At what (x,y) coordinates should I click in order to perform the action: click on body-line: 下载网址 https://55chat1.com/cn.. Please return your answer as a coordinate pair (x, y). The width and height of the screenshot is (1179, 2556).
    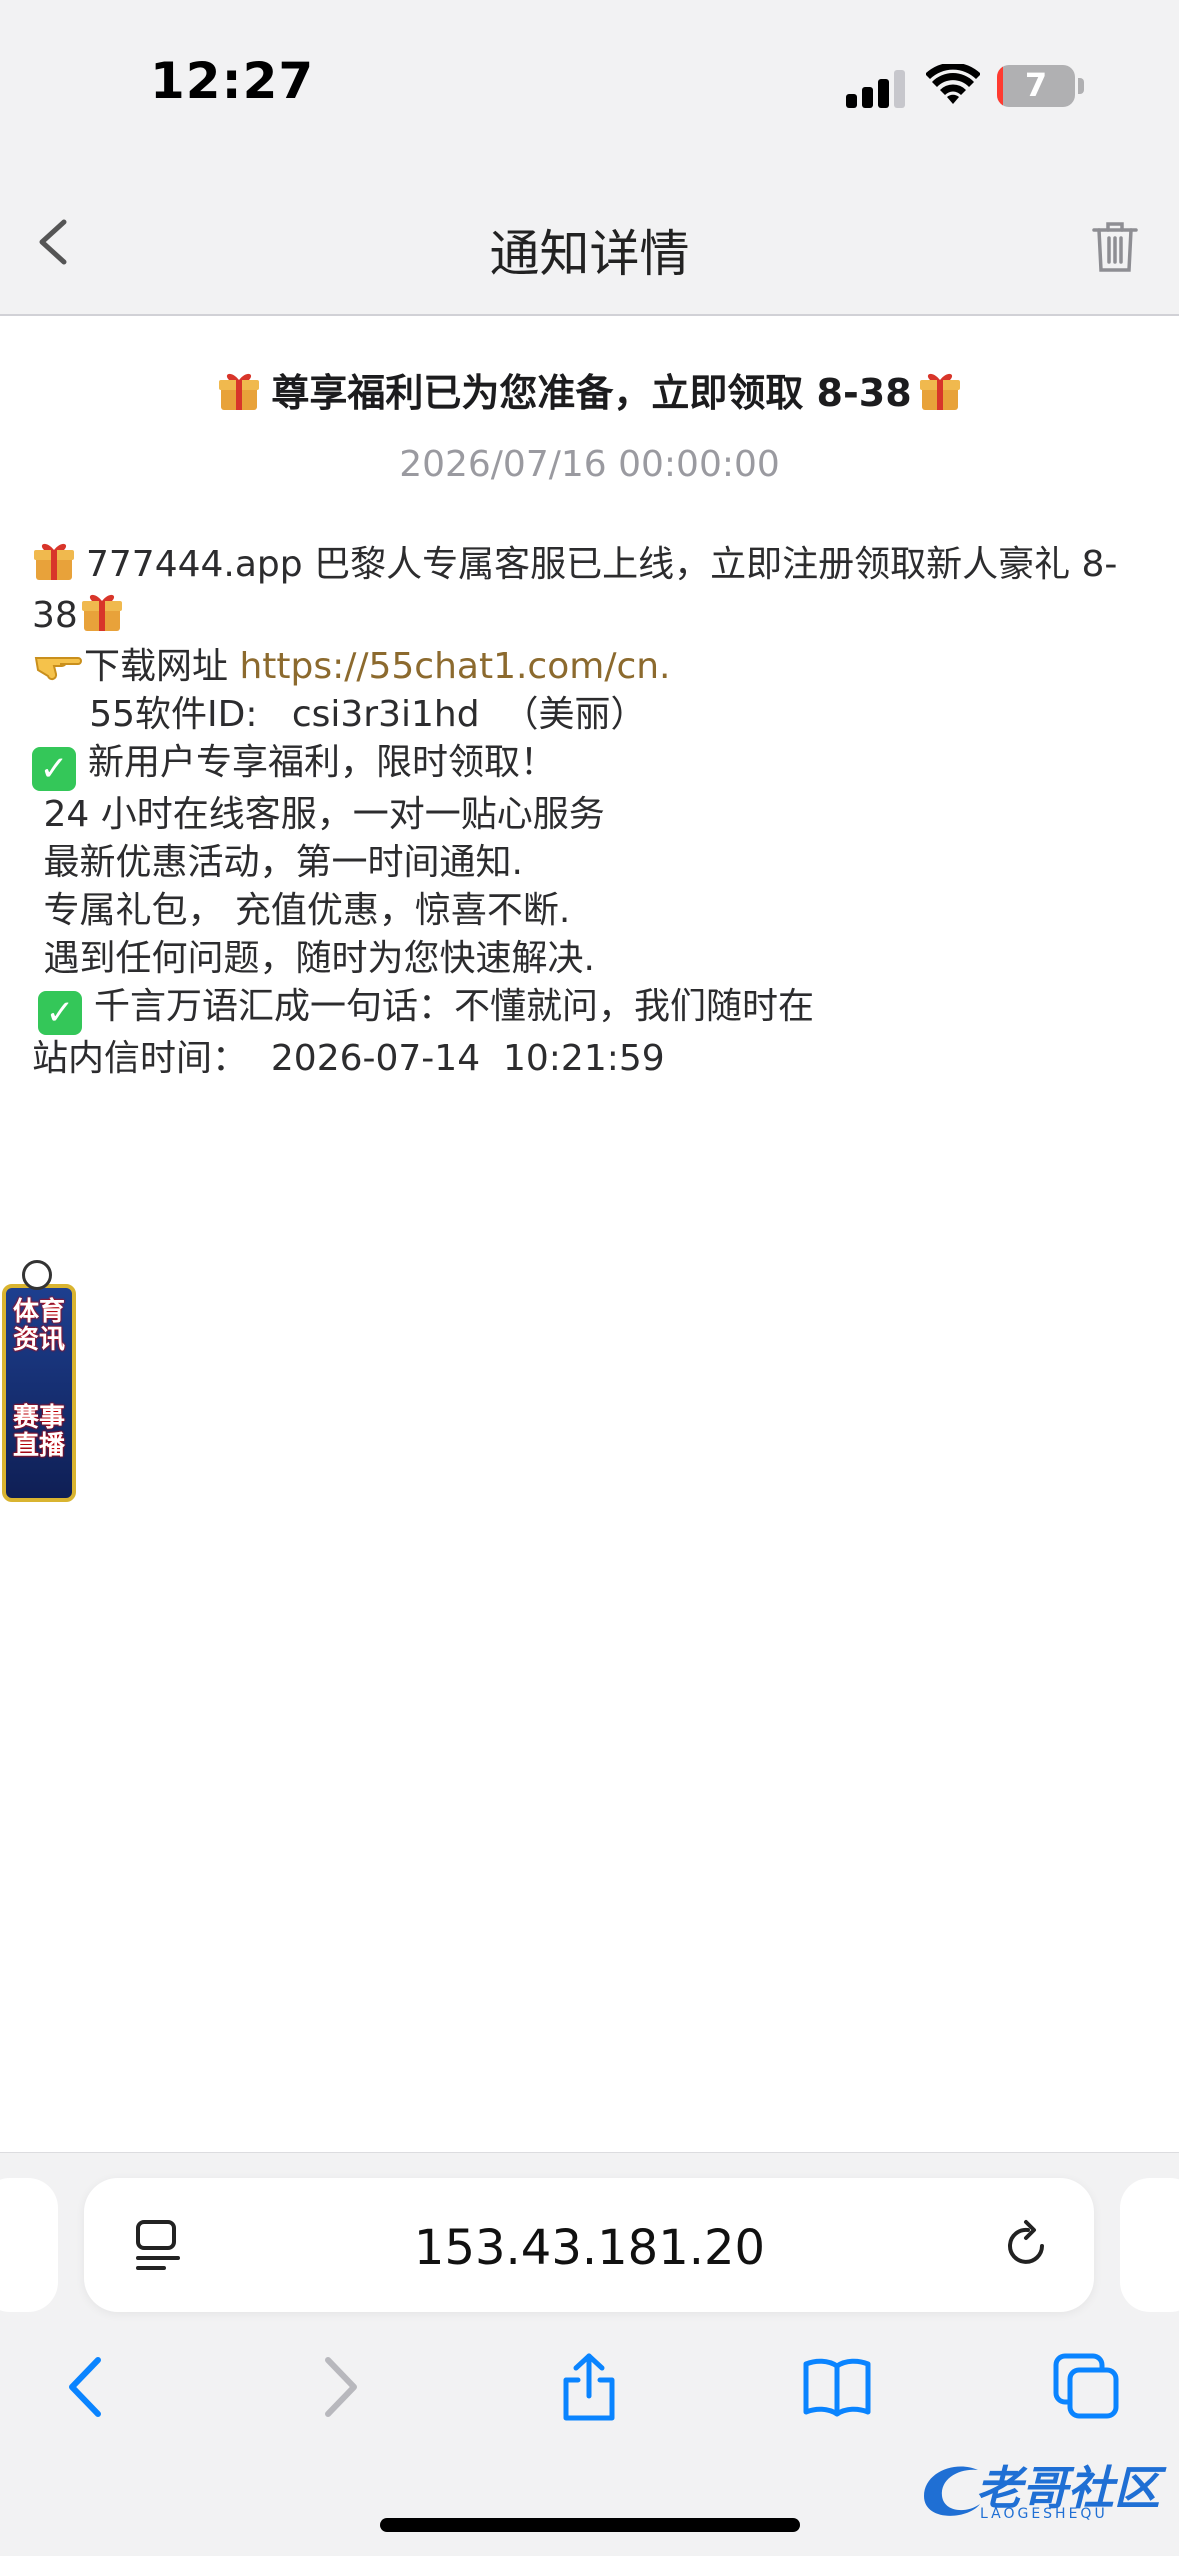
    Looking at the image, I should click on (592, 665).